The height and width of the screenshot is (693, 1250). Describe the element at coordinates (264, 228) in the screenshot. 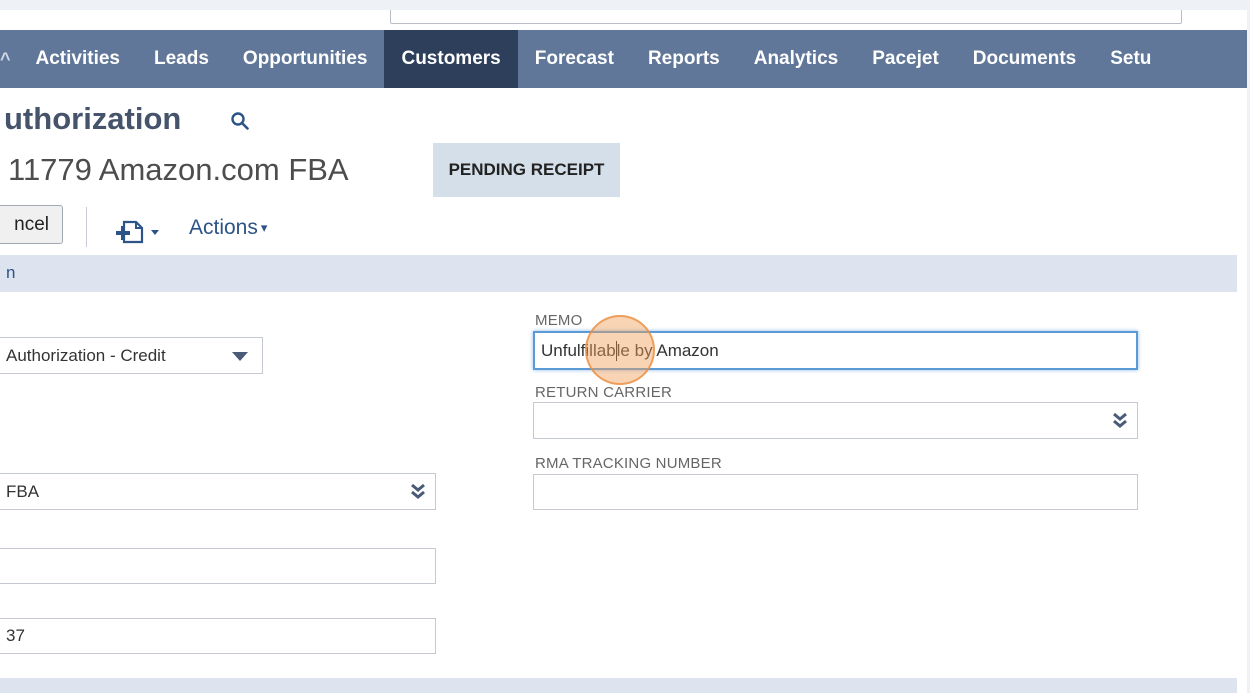

I see `caret-down-icon: ▾` at that location.